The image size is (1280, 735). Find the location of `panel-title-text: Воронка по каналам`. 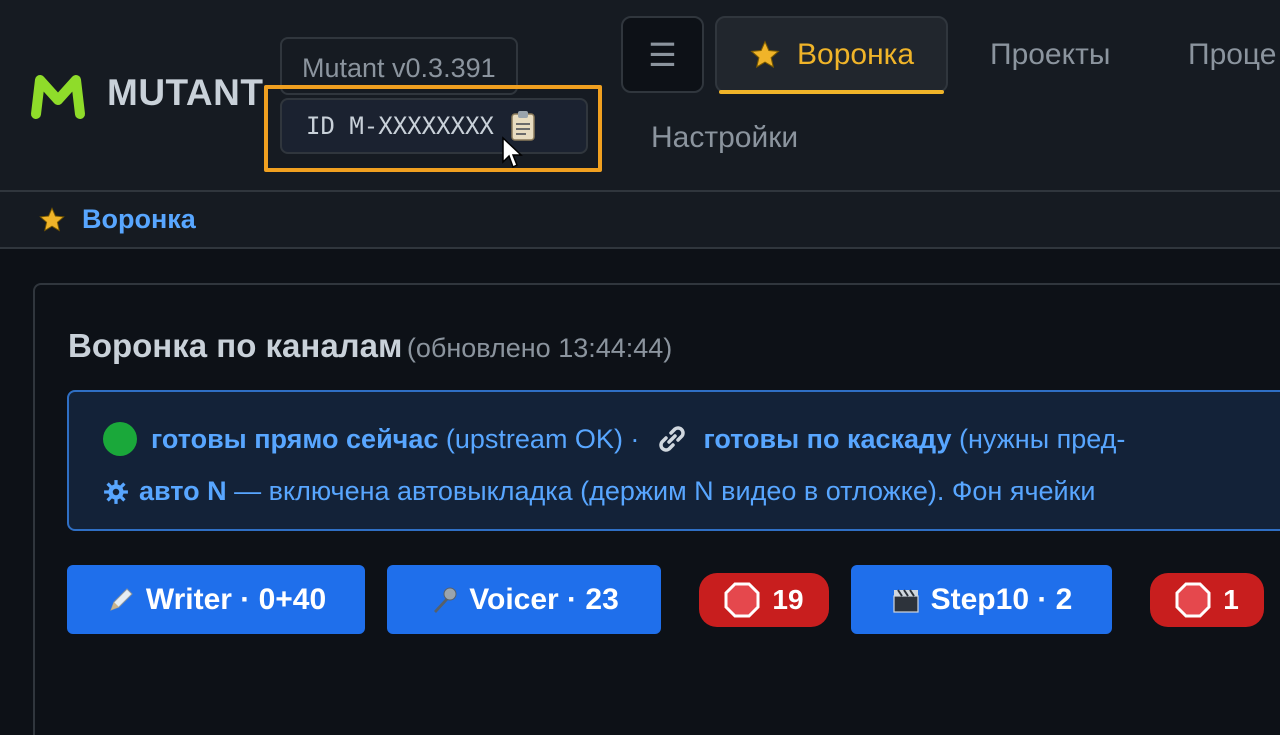

panel-title-text: Воронка по каналам is located at coordinates (235, 345).